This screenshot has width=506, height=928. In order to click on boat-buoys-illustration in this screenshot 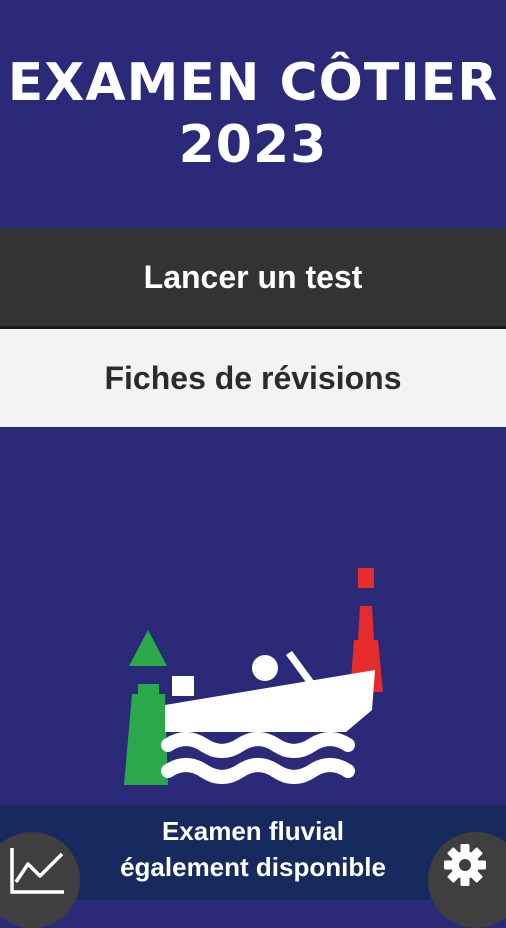, I will do `click(253, 676)`.